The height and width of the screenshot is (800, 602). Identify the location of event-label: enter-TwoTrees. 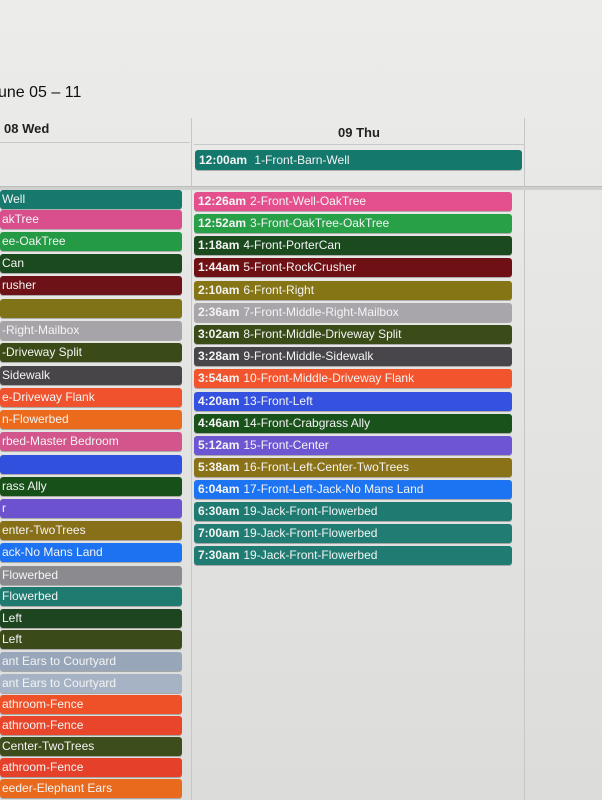
(44, 530).